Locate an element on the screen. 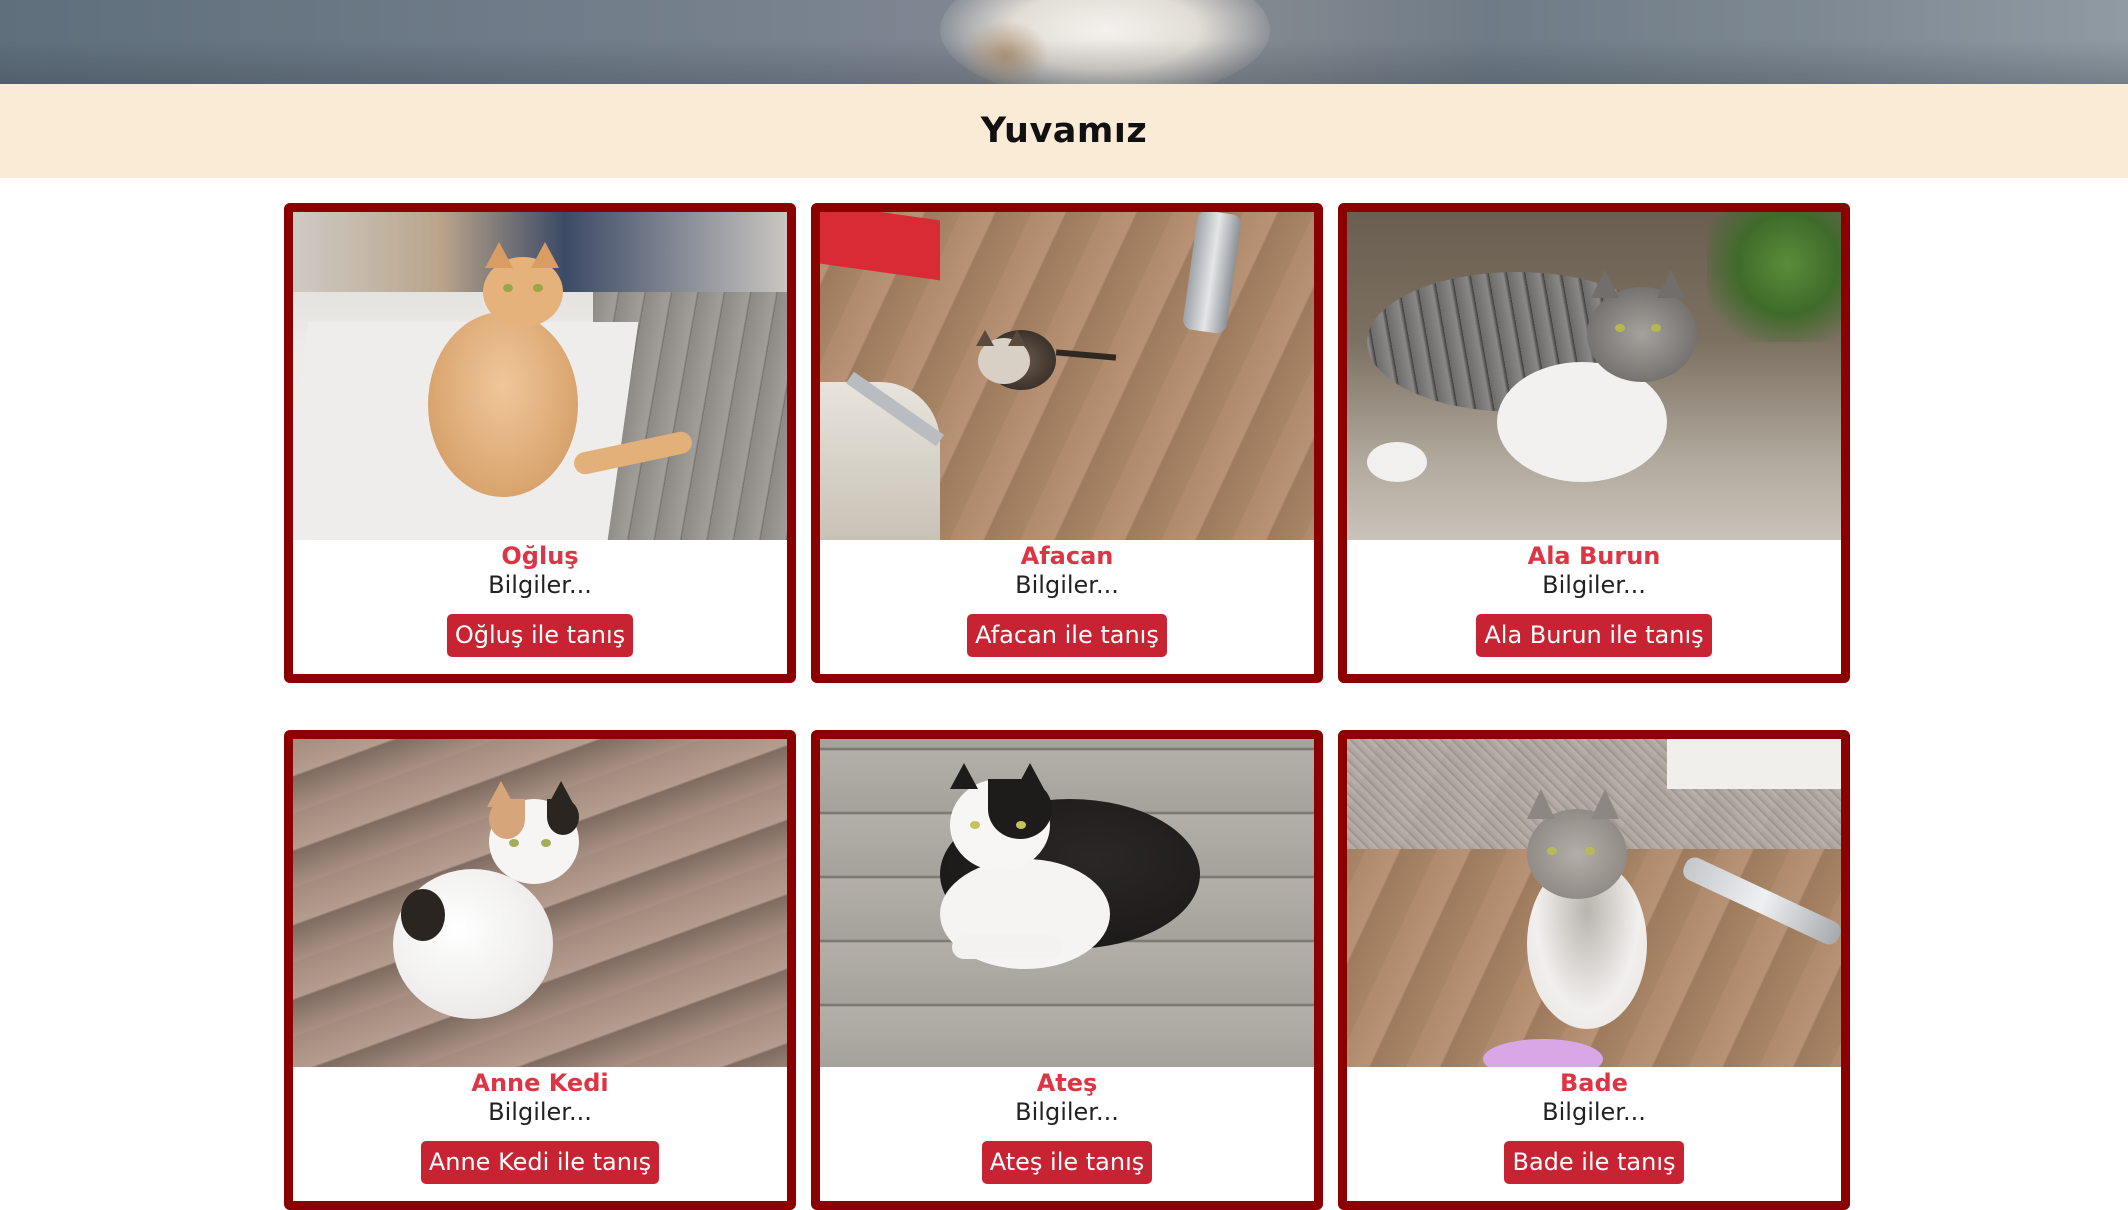  cat-name: Bade is located at coordinates (1594, 1083).